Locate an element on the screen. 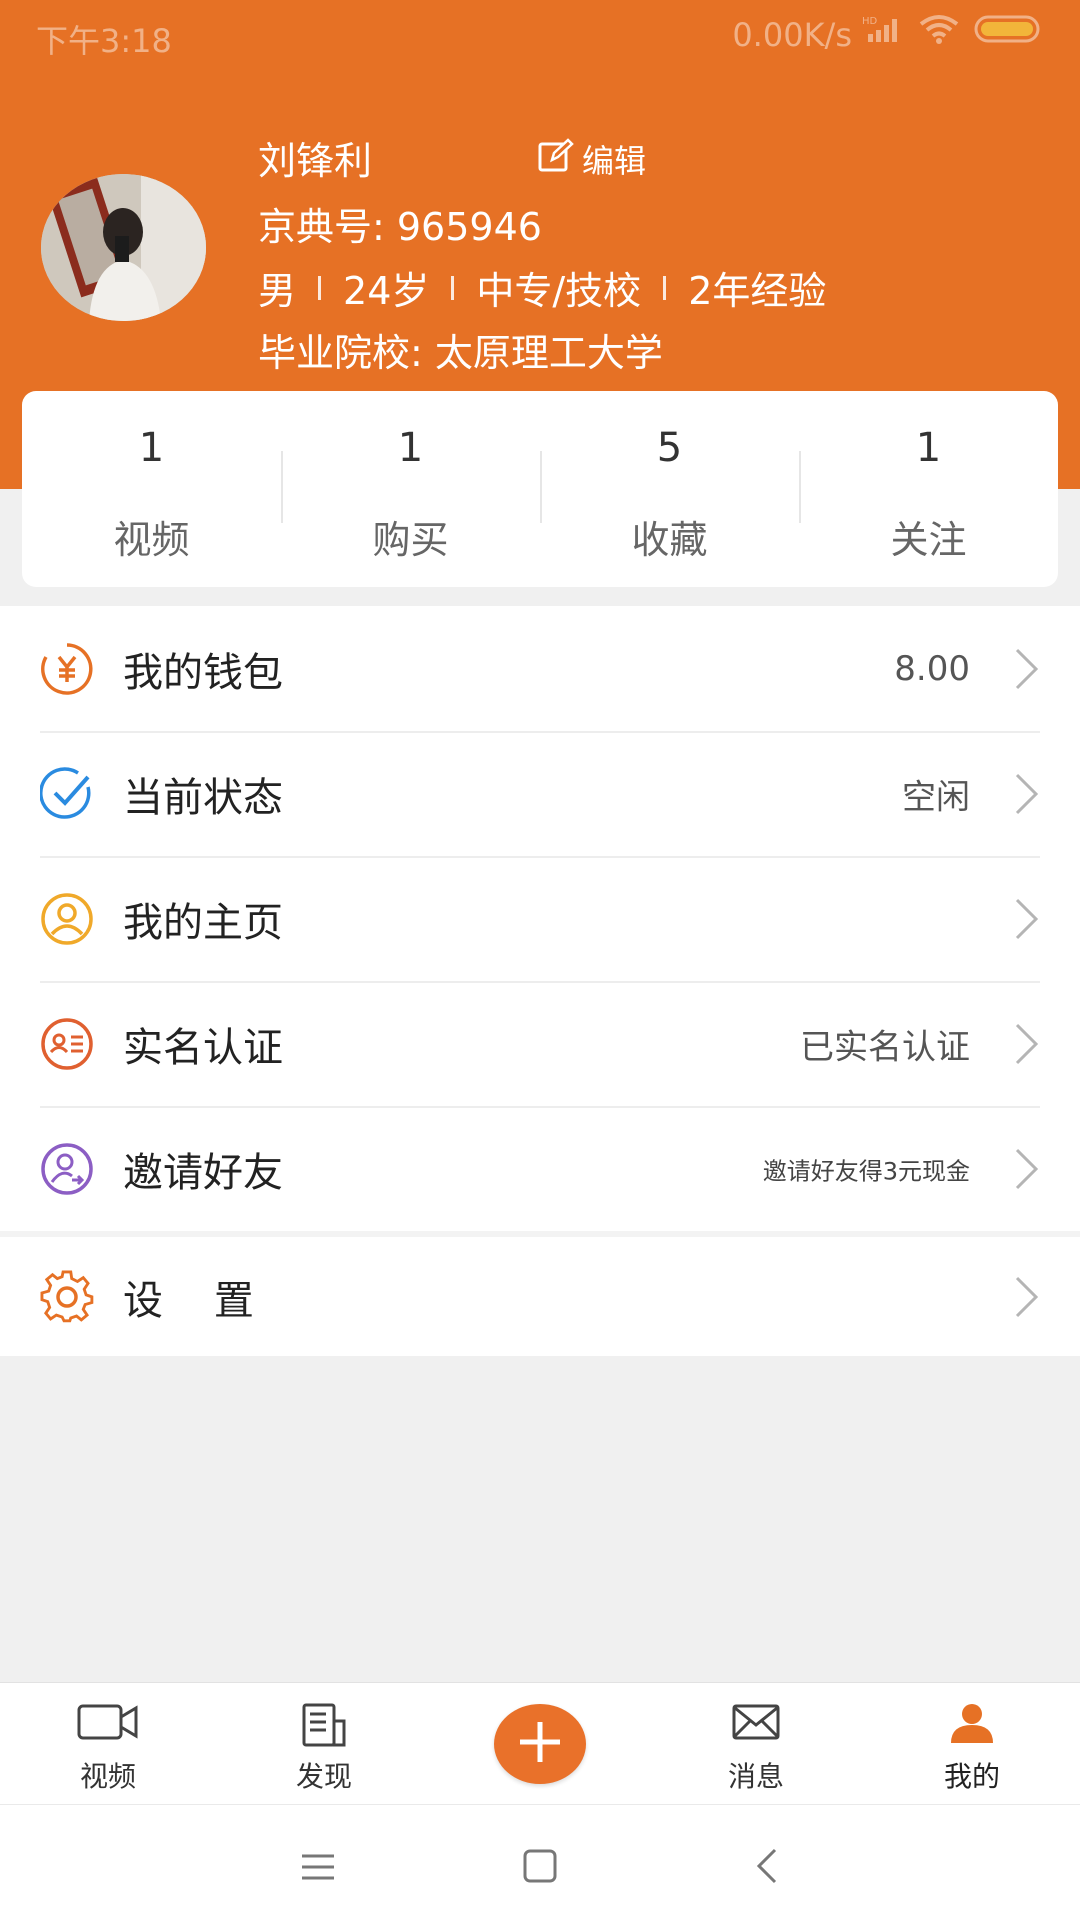 The width and height of the screenshot is (1080, 1920). profile-school: 毕业院校: 太原理工大学 is located at coordinates (460, 353).